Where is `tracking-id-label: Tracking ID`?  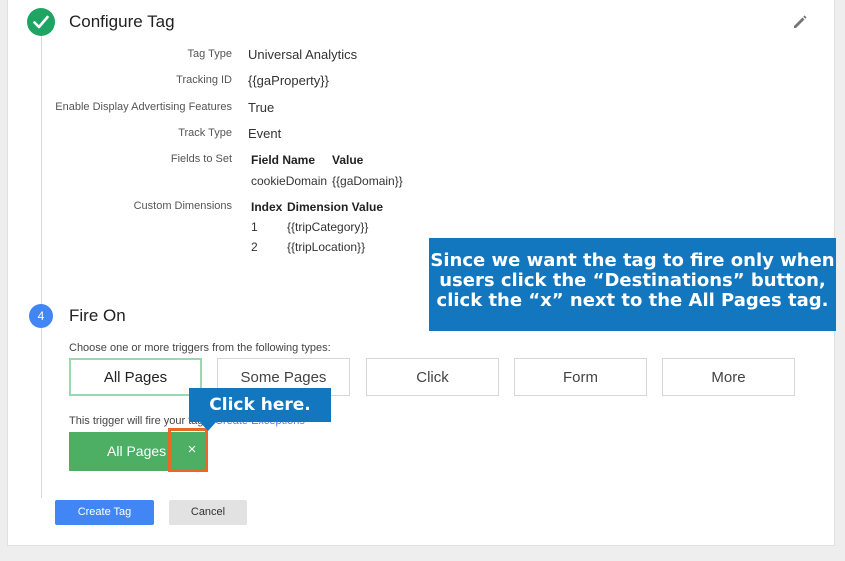 tracking-id-label: Tracking ID is located at coordinates (204, 80).